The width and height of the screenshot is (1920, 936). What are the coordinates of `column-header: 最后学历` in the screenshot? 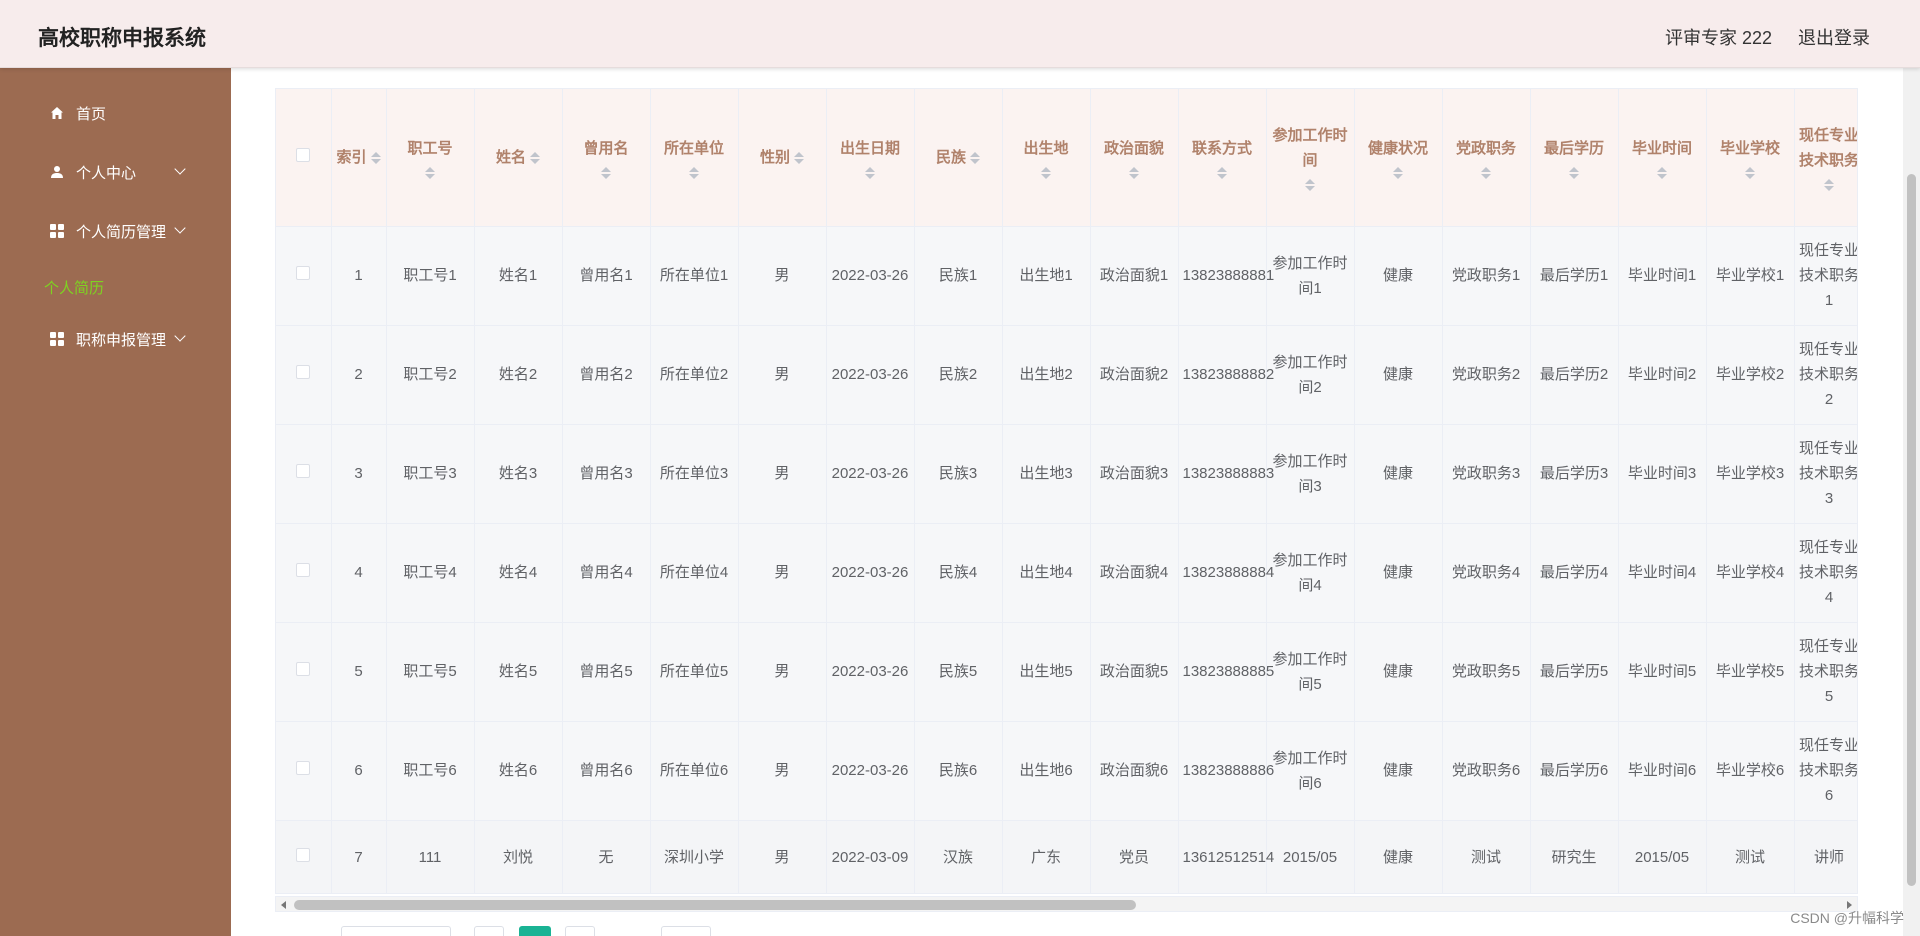 It's located at (1574, 158).